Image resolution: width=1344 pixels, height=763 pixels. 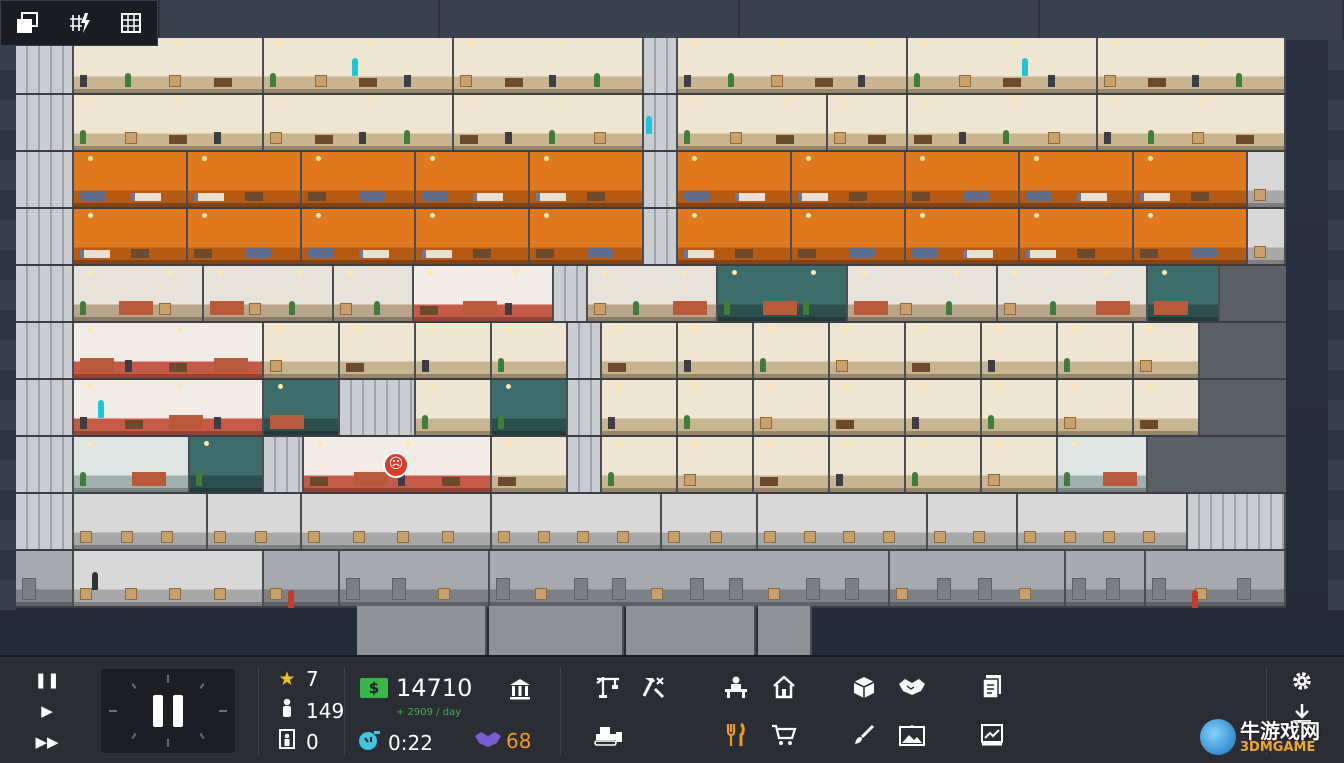 What do you see at coordinates (416, 688) in the screenshot?
I see `money-stat: $ 14710` at bounding box center [416, 688].